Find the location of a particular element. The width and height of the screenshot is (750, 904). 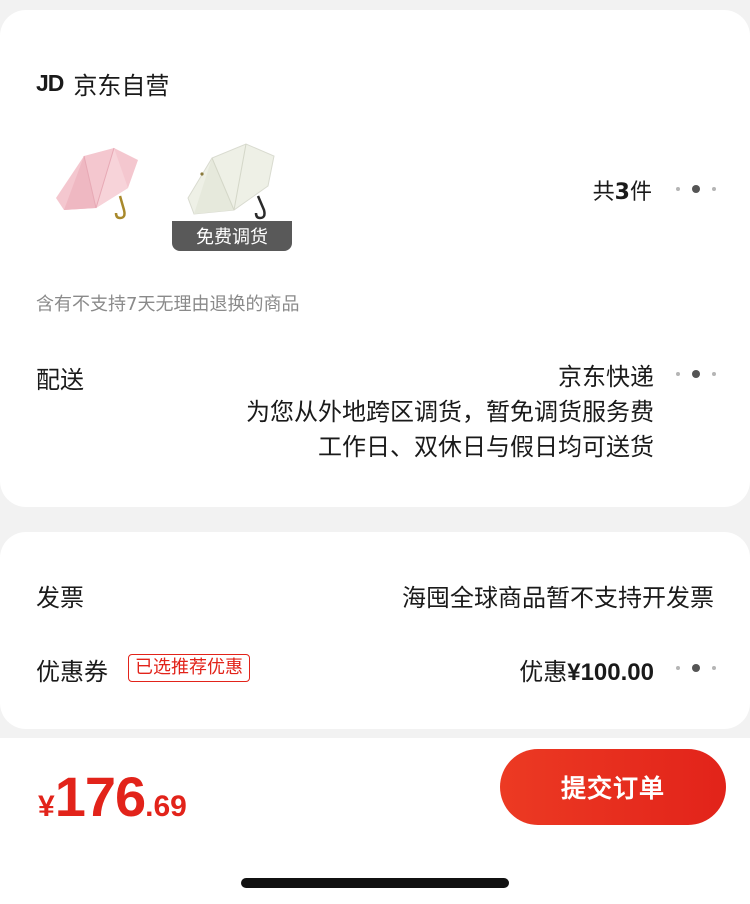

no-return-notice: 含有不支持7天无理由退换的商品 is located at coordinates (168, 304).